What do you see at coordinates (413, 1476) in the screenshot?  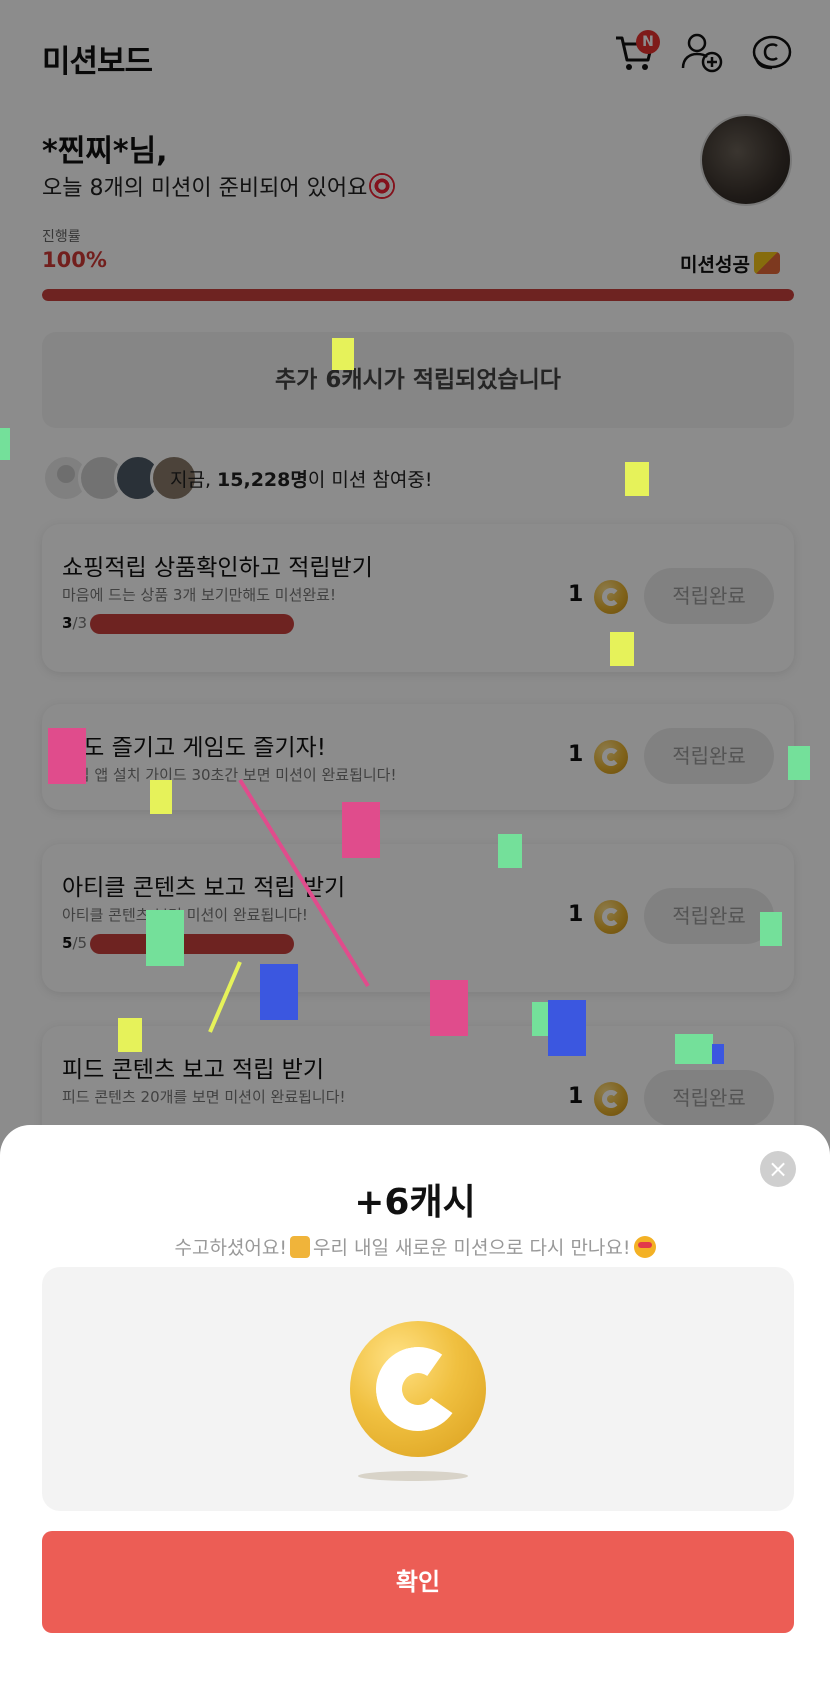 I see `coin-shadow` at bounding box center [413, 1476].